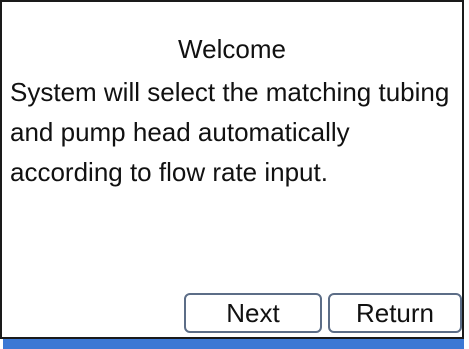  I want to click on next-button: Next, so click(253, 313).